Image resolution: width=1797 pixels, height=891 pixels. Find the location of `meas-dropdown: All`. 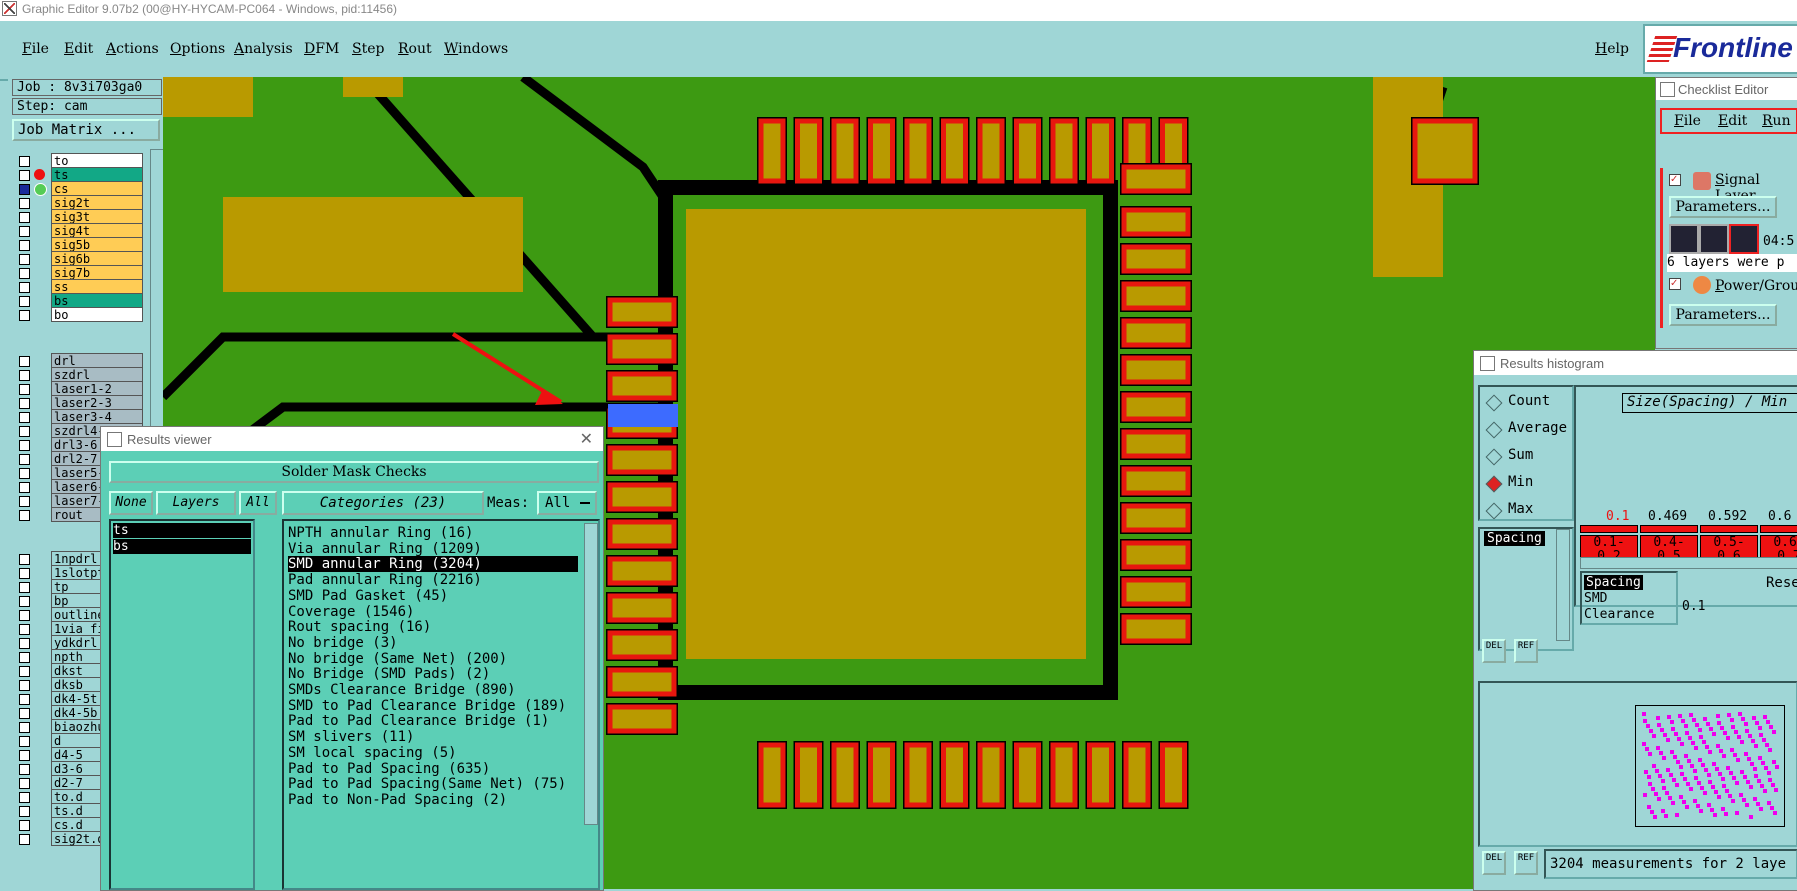

meas-dropdown: All is located at coordinates (567, 503).